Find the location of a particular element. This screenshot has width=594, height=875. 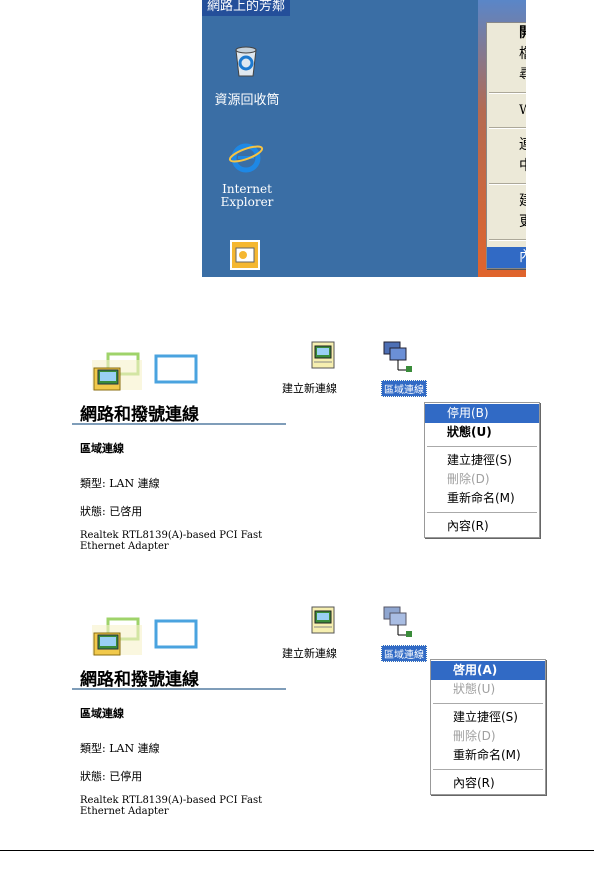

lan-connection-disabled-icon is located at coordinates (399, 623).